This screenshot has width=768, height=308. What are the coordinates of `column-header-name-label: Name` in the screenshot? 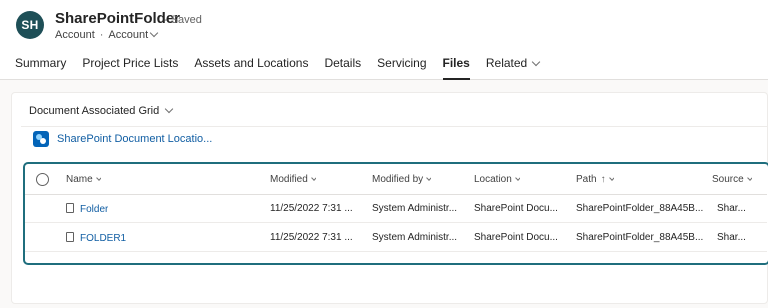 It's located at (79, 179).